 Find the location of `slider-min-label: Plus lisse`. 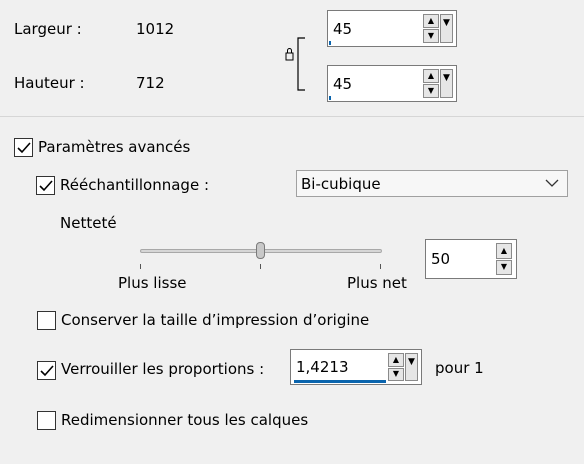

slider-min-label: Plus lisse is located at coordinates (152, 283).